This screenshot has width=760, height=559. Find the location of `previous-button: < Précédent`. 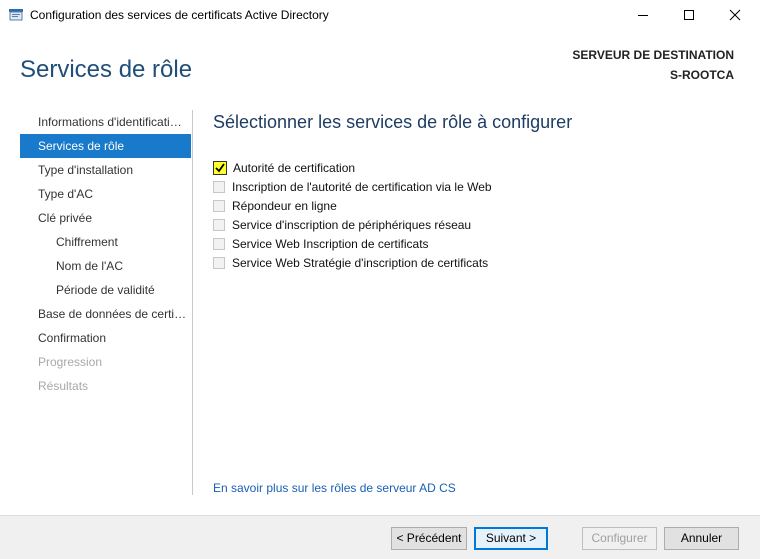

previous-button: < Précédent is located at coordinates (429, 538).